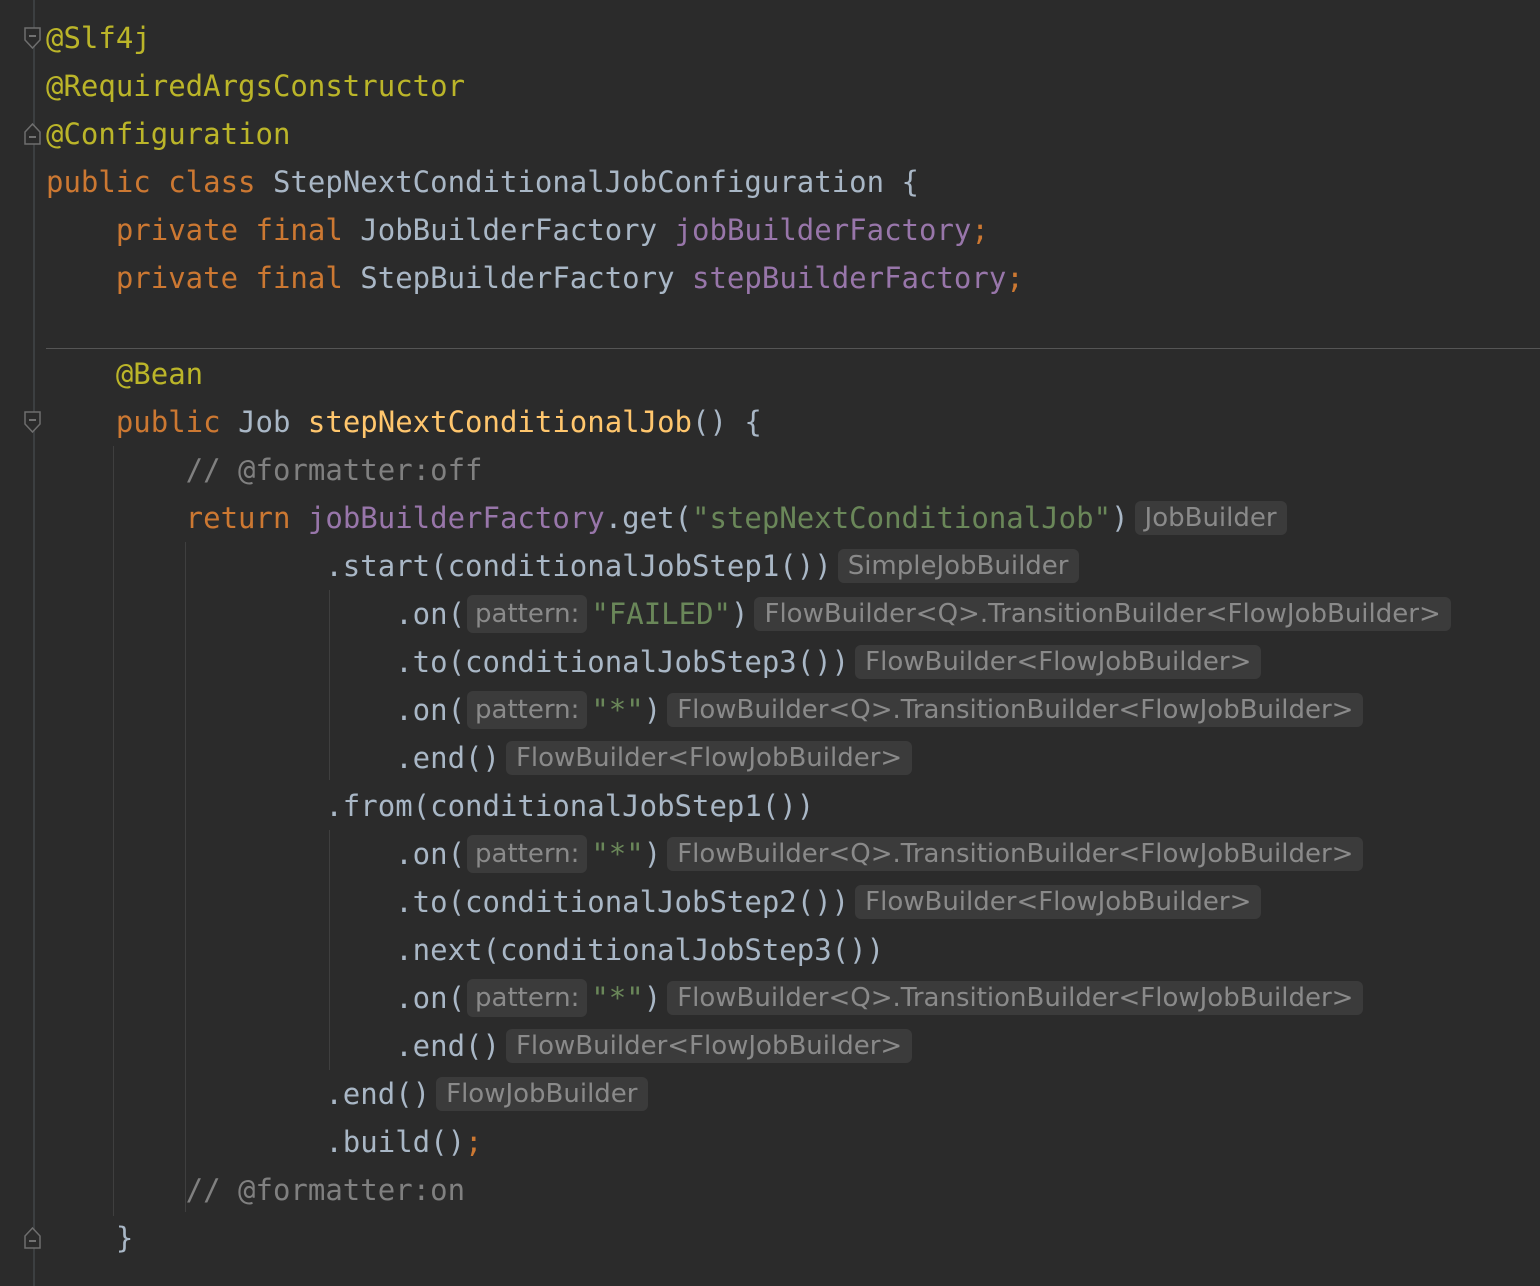 The height and width of the screenshot is (1286, 1540). What do you see at coordinates (23, 643) in the screenshot?
I see `editor-gutter` at bounding box center [23, 643].